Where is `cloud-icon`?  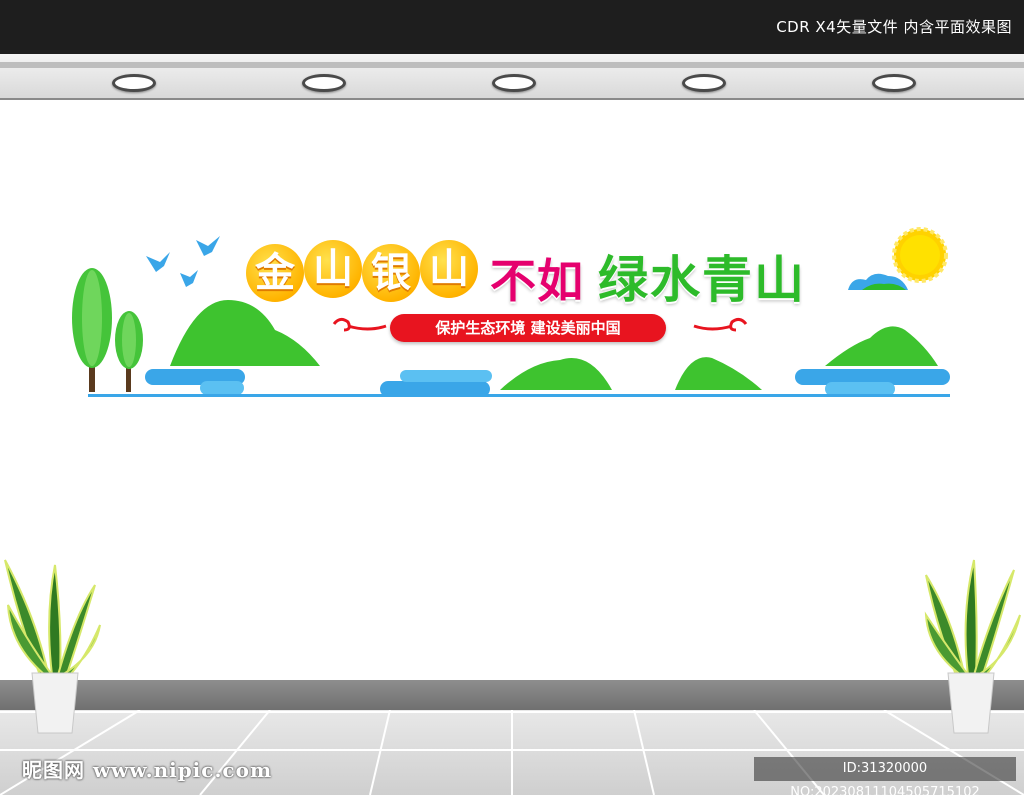 cloud-icon is located at coordinates (878, 281).